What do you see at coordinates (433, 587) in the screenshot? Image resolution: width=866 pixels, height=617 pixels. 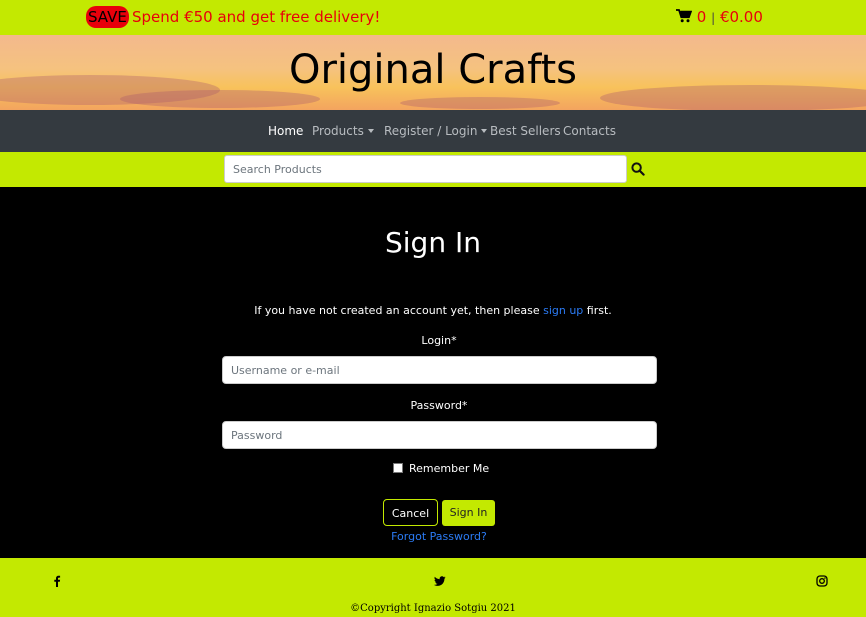 I see `site-footer: ©Copyright Ignazio Sotgiu 2021` at bounding box center [433, 587].